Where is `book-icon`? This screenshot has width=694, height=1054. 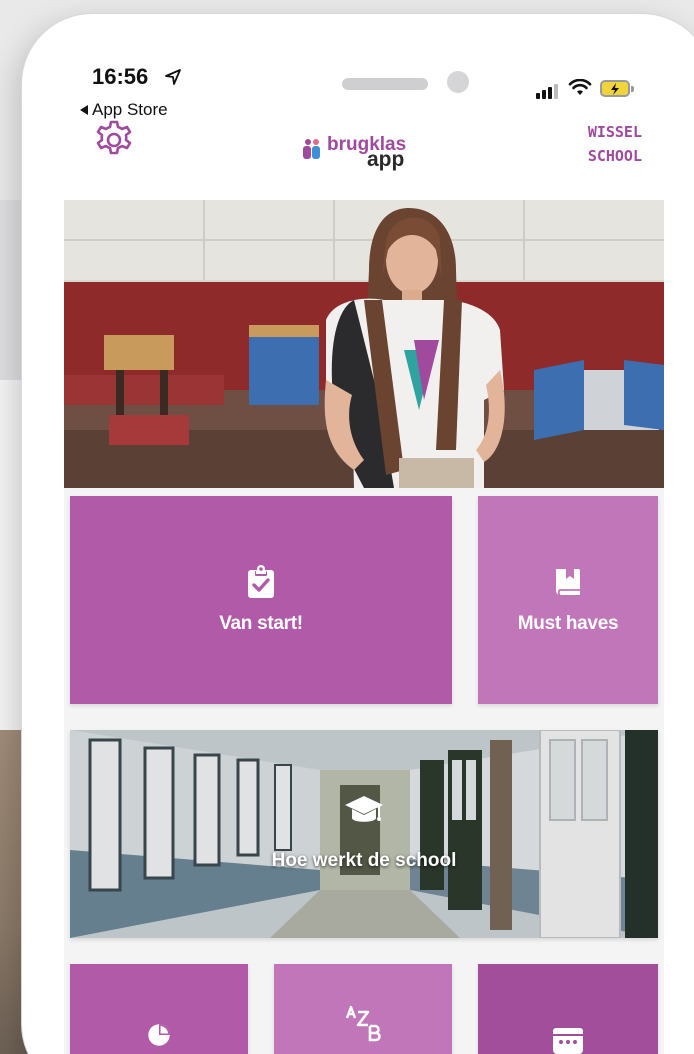
book-icon is located at coordinates (568, 582).